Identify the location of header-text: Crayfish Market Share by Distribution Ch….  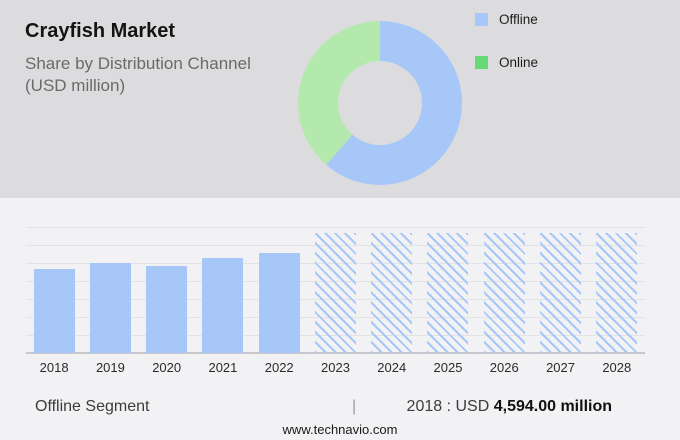
(138, 58).